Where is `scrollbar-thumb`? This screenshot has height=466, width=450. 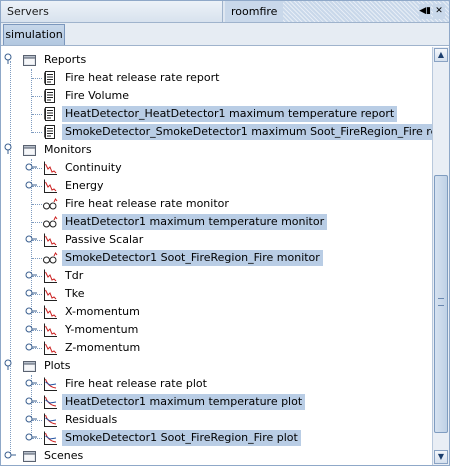 scrollbar-thumb is located at coordinates (441, 304).